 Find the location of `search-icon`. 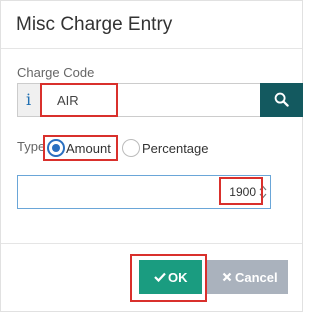

search-icon is located at coordinates (281, 99).